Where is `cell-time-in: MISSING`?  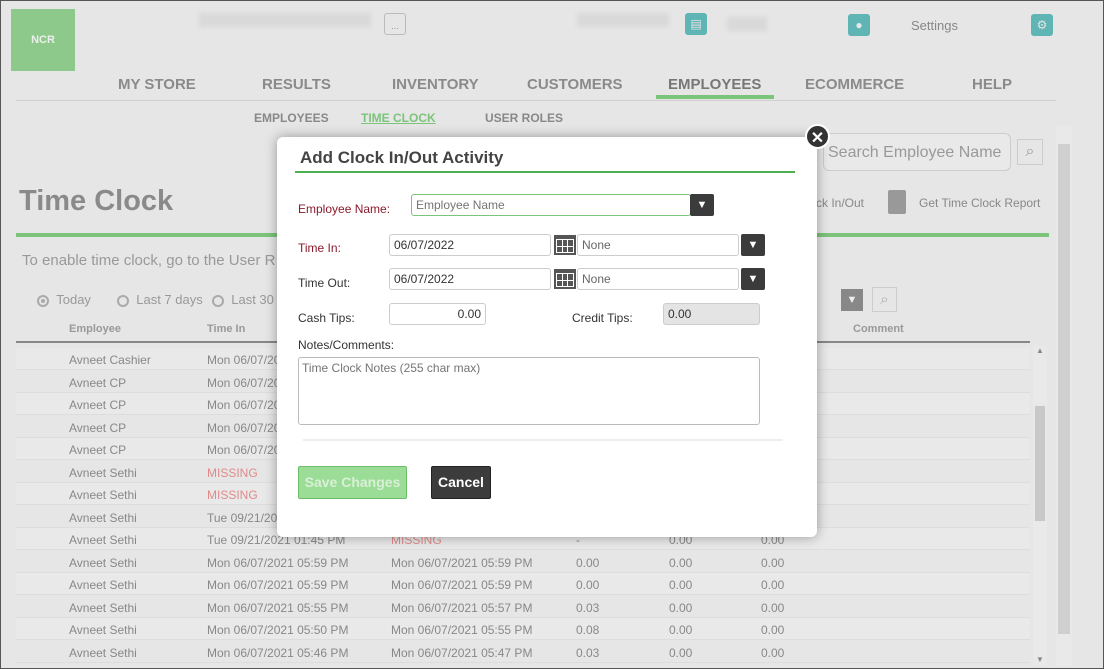
cell-time-in: MISSING is located at coordinates (232, 495).